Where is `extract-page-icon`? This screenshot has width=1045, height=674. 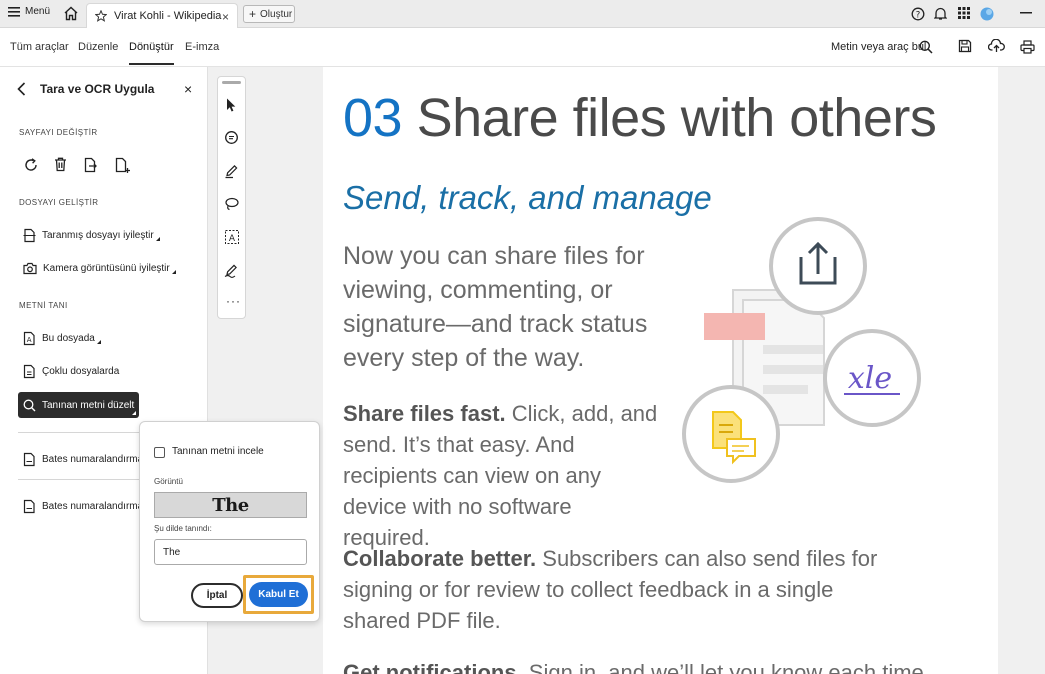
extract-page-icon is located at coordinates (91, 165).